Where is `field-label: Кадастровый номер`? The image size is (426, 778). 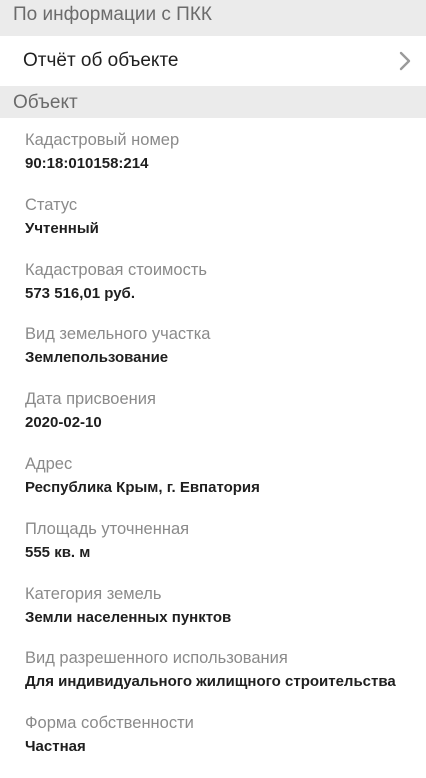 field-label: Кадастровый номер is located at coordinates (102, 140).